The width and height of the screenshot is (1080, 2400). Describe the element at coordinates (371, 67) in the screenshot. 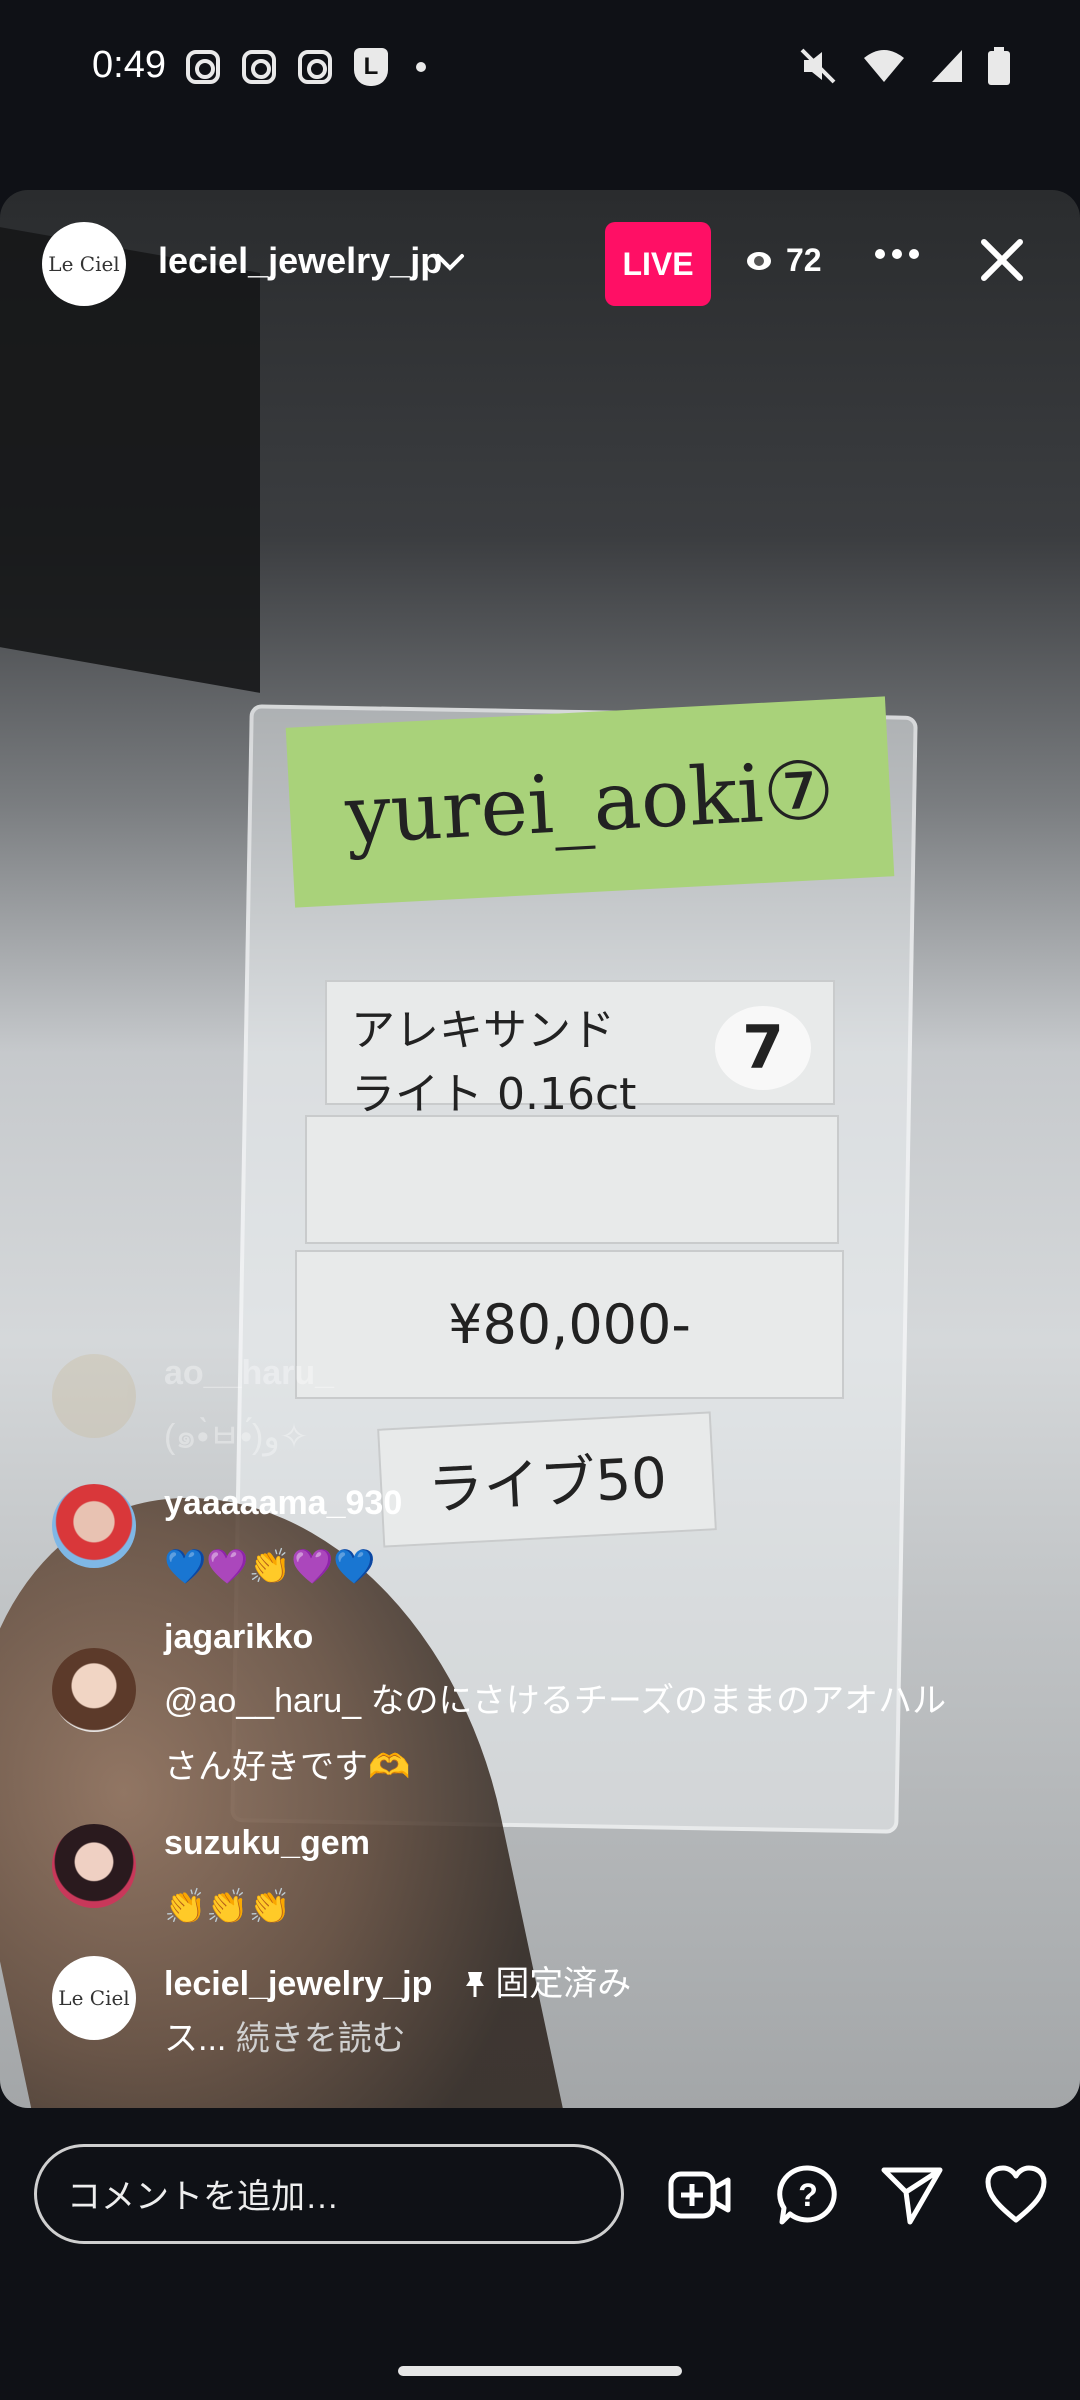

I see `l-app-icon: L` at that location.